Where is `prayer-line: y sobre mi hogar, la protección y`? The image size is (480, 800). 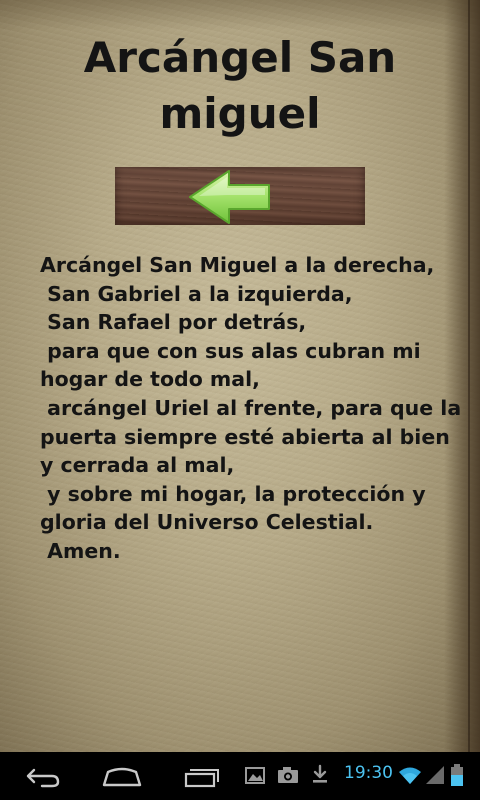 prayer-line: y sobre mi hogar, la protección y is located at coordinates (233, 493).